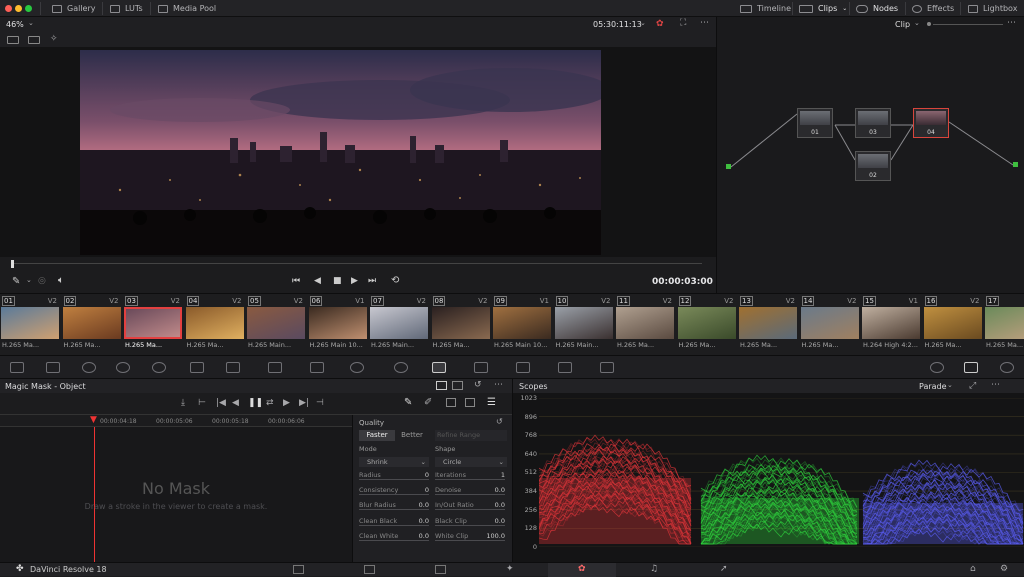  Describe the element at coordinates (499, 421) in the screenshot. I see `quality-reset-icon: ↺` at that location.